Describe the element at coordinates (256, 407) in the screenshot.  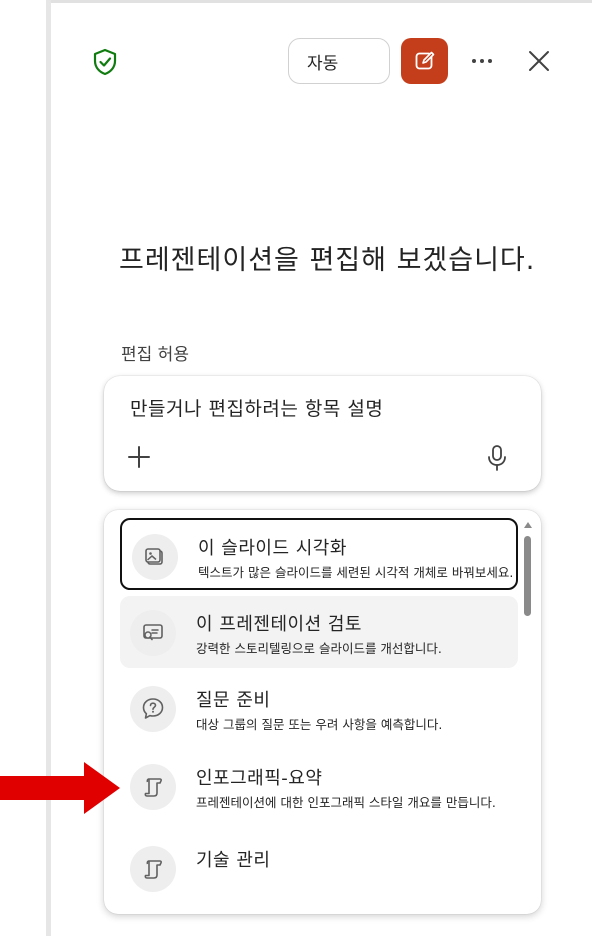
I see `prompt-input: 만들거나 편집하려는 항목 설명` at that location.